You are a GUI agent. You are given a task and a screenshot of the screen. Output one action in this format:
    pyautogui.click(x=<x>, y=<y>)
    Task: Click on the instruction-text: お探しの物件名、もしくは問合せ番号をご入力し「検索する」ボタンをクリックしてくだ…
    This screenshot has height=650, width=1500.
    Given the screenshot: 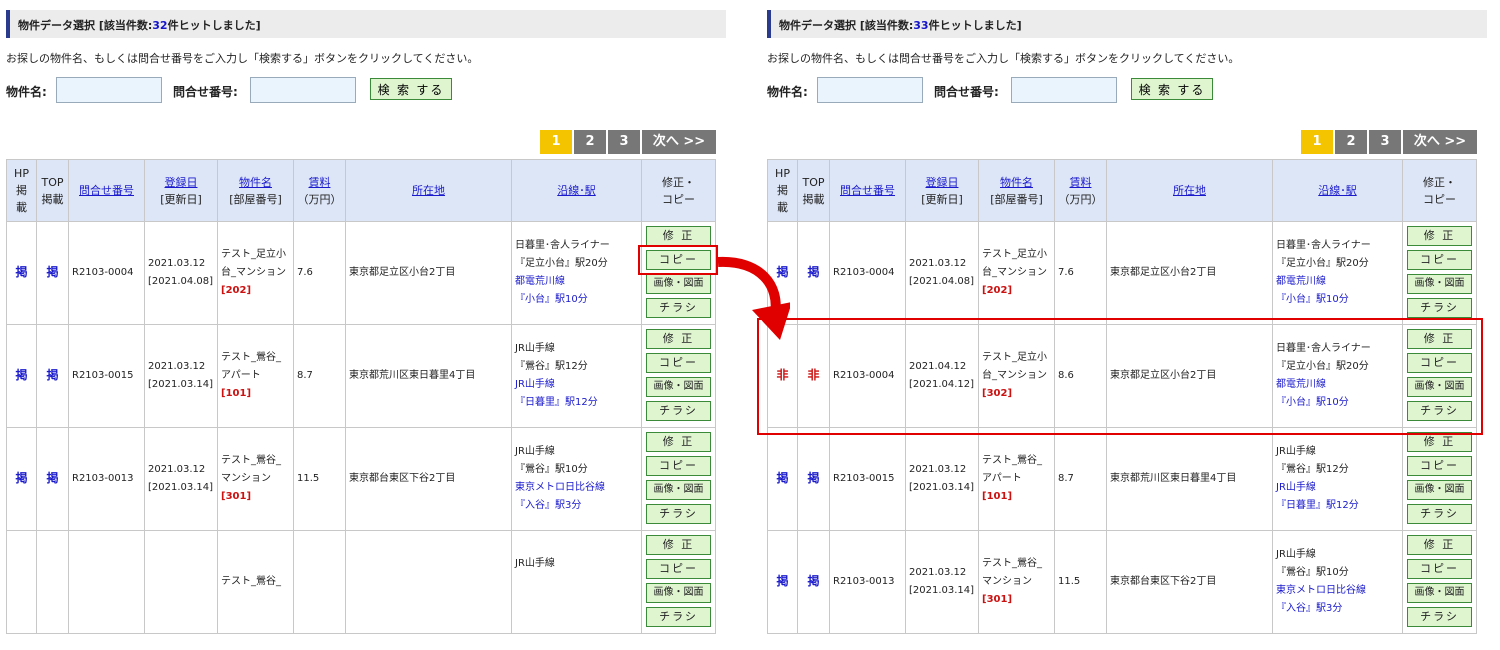 What is the action you would take?
    pyautogui.click(x=1003, y=58)
    